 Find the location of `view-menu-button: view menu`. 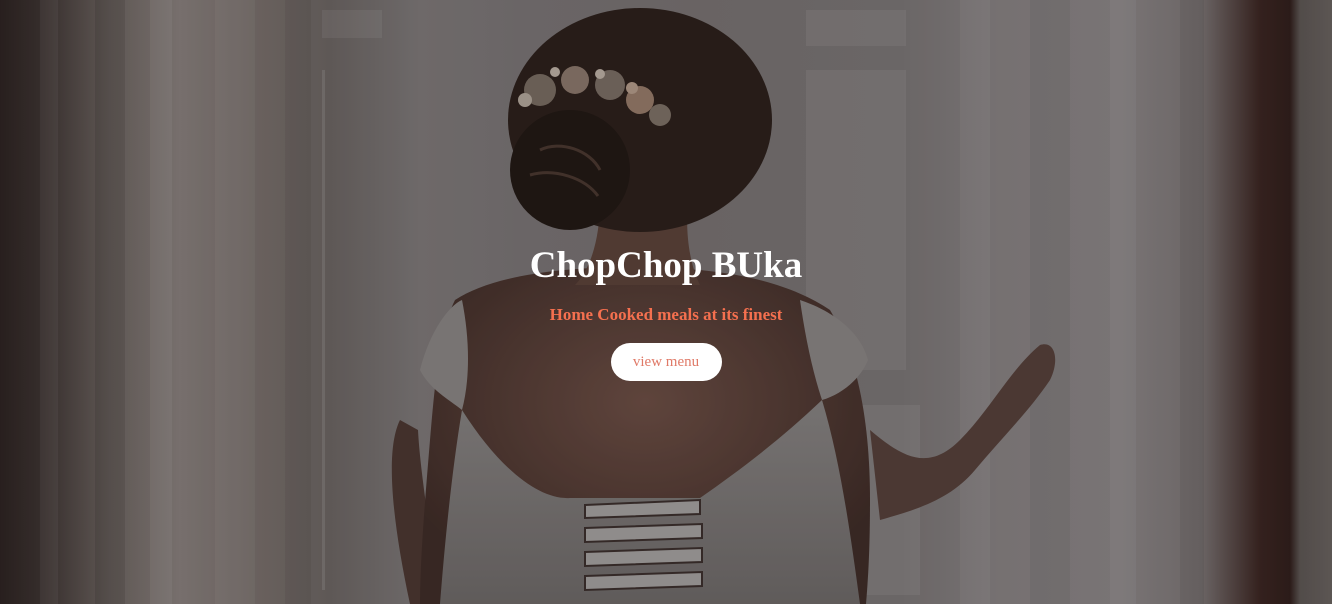

view-menu-button: view menu is located at coordinates (666, 362).